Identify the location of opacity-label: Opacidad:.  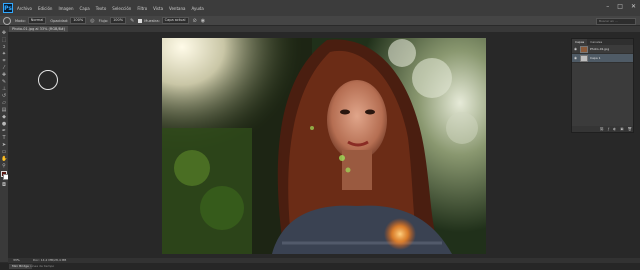
(59, 20).